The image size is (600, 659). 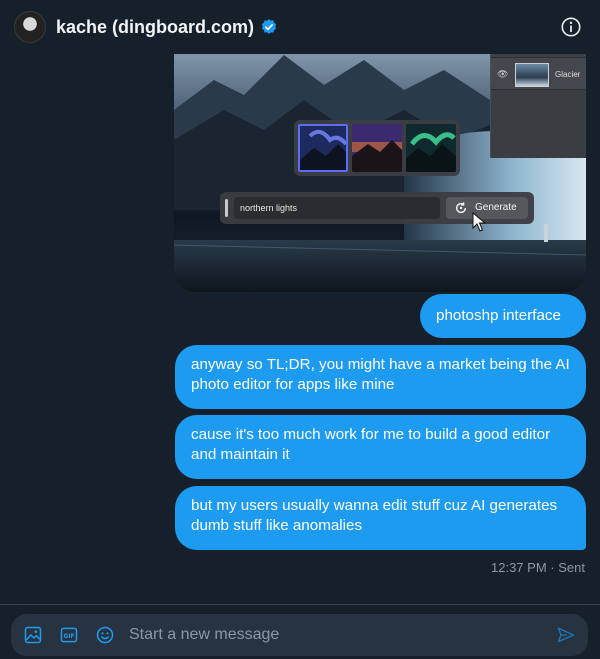 What do you see at coordinates (30, 27) in the screenshot?
I see `avatar` at bounding box center [30, 27].